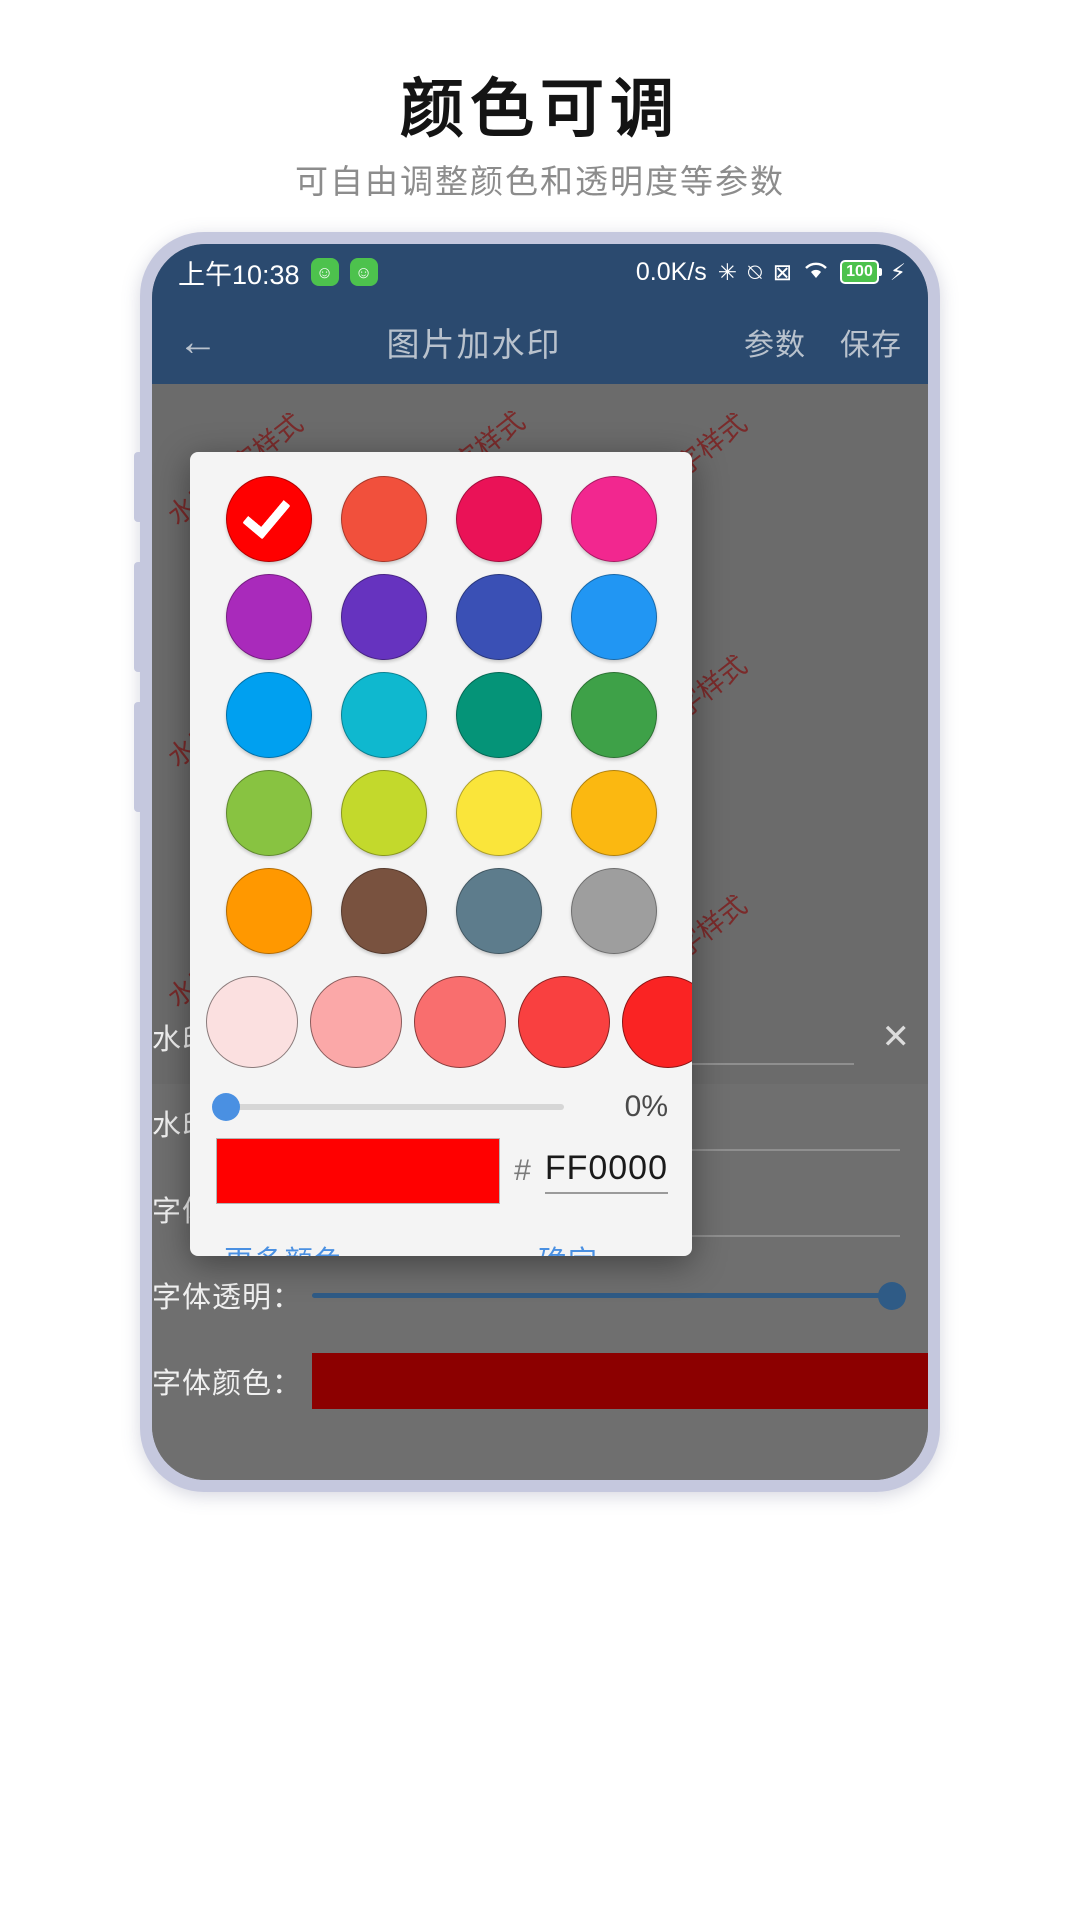 This screenshot has height=1920, width=1080. Describe the element at coordinates (474, 344) in the screenshot. I see `app-title: 图片加水印` at that location.